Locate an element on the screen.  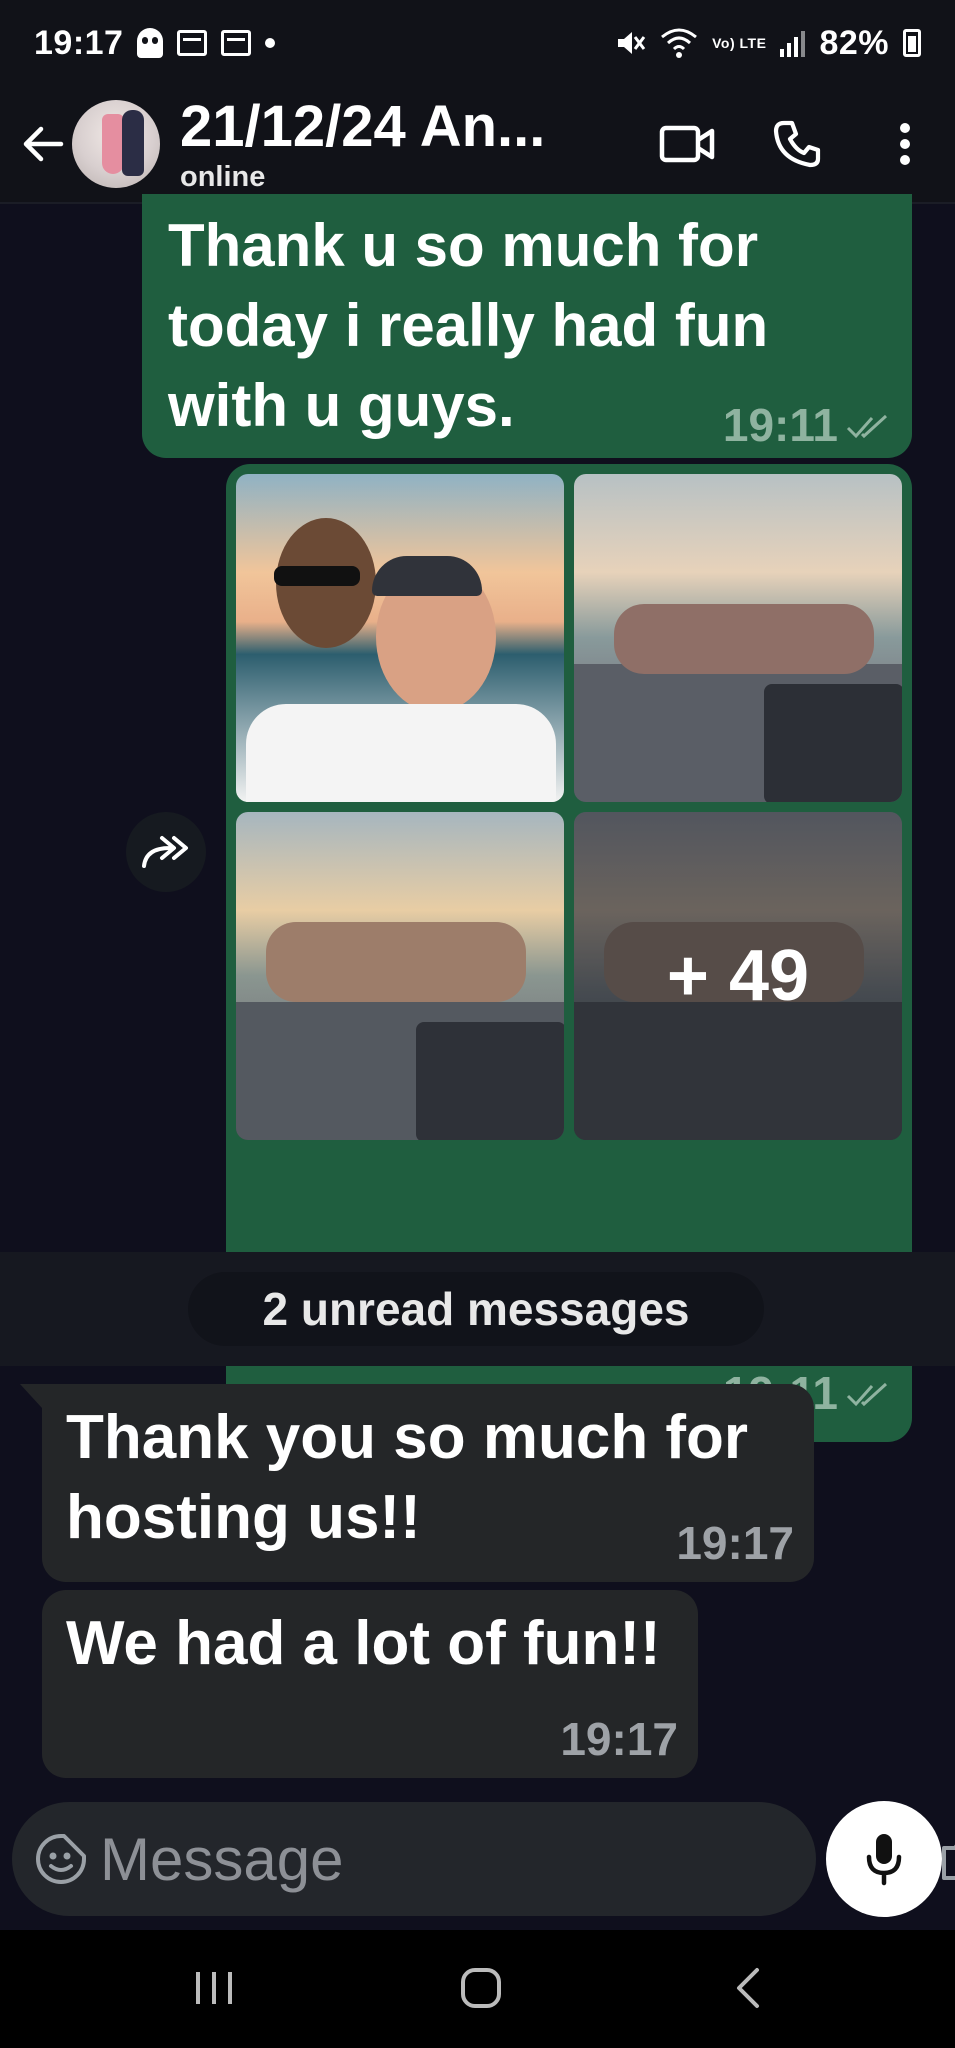
forward-button is located at coordinates (166, 852).